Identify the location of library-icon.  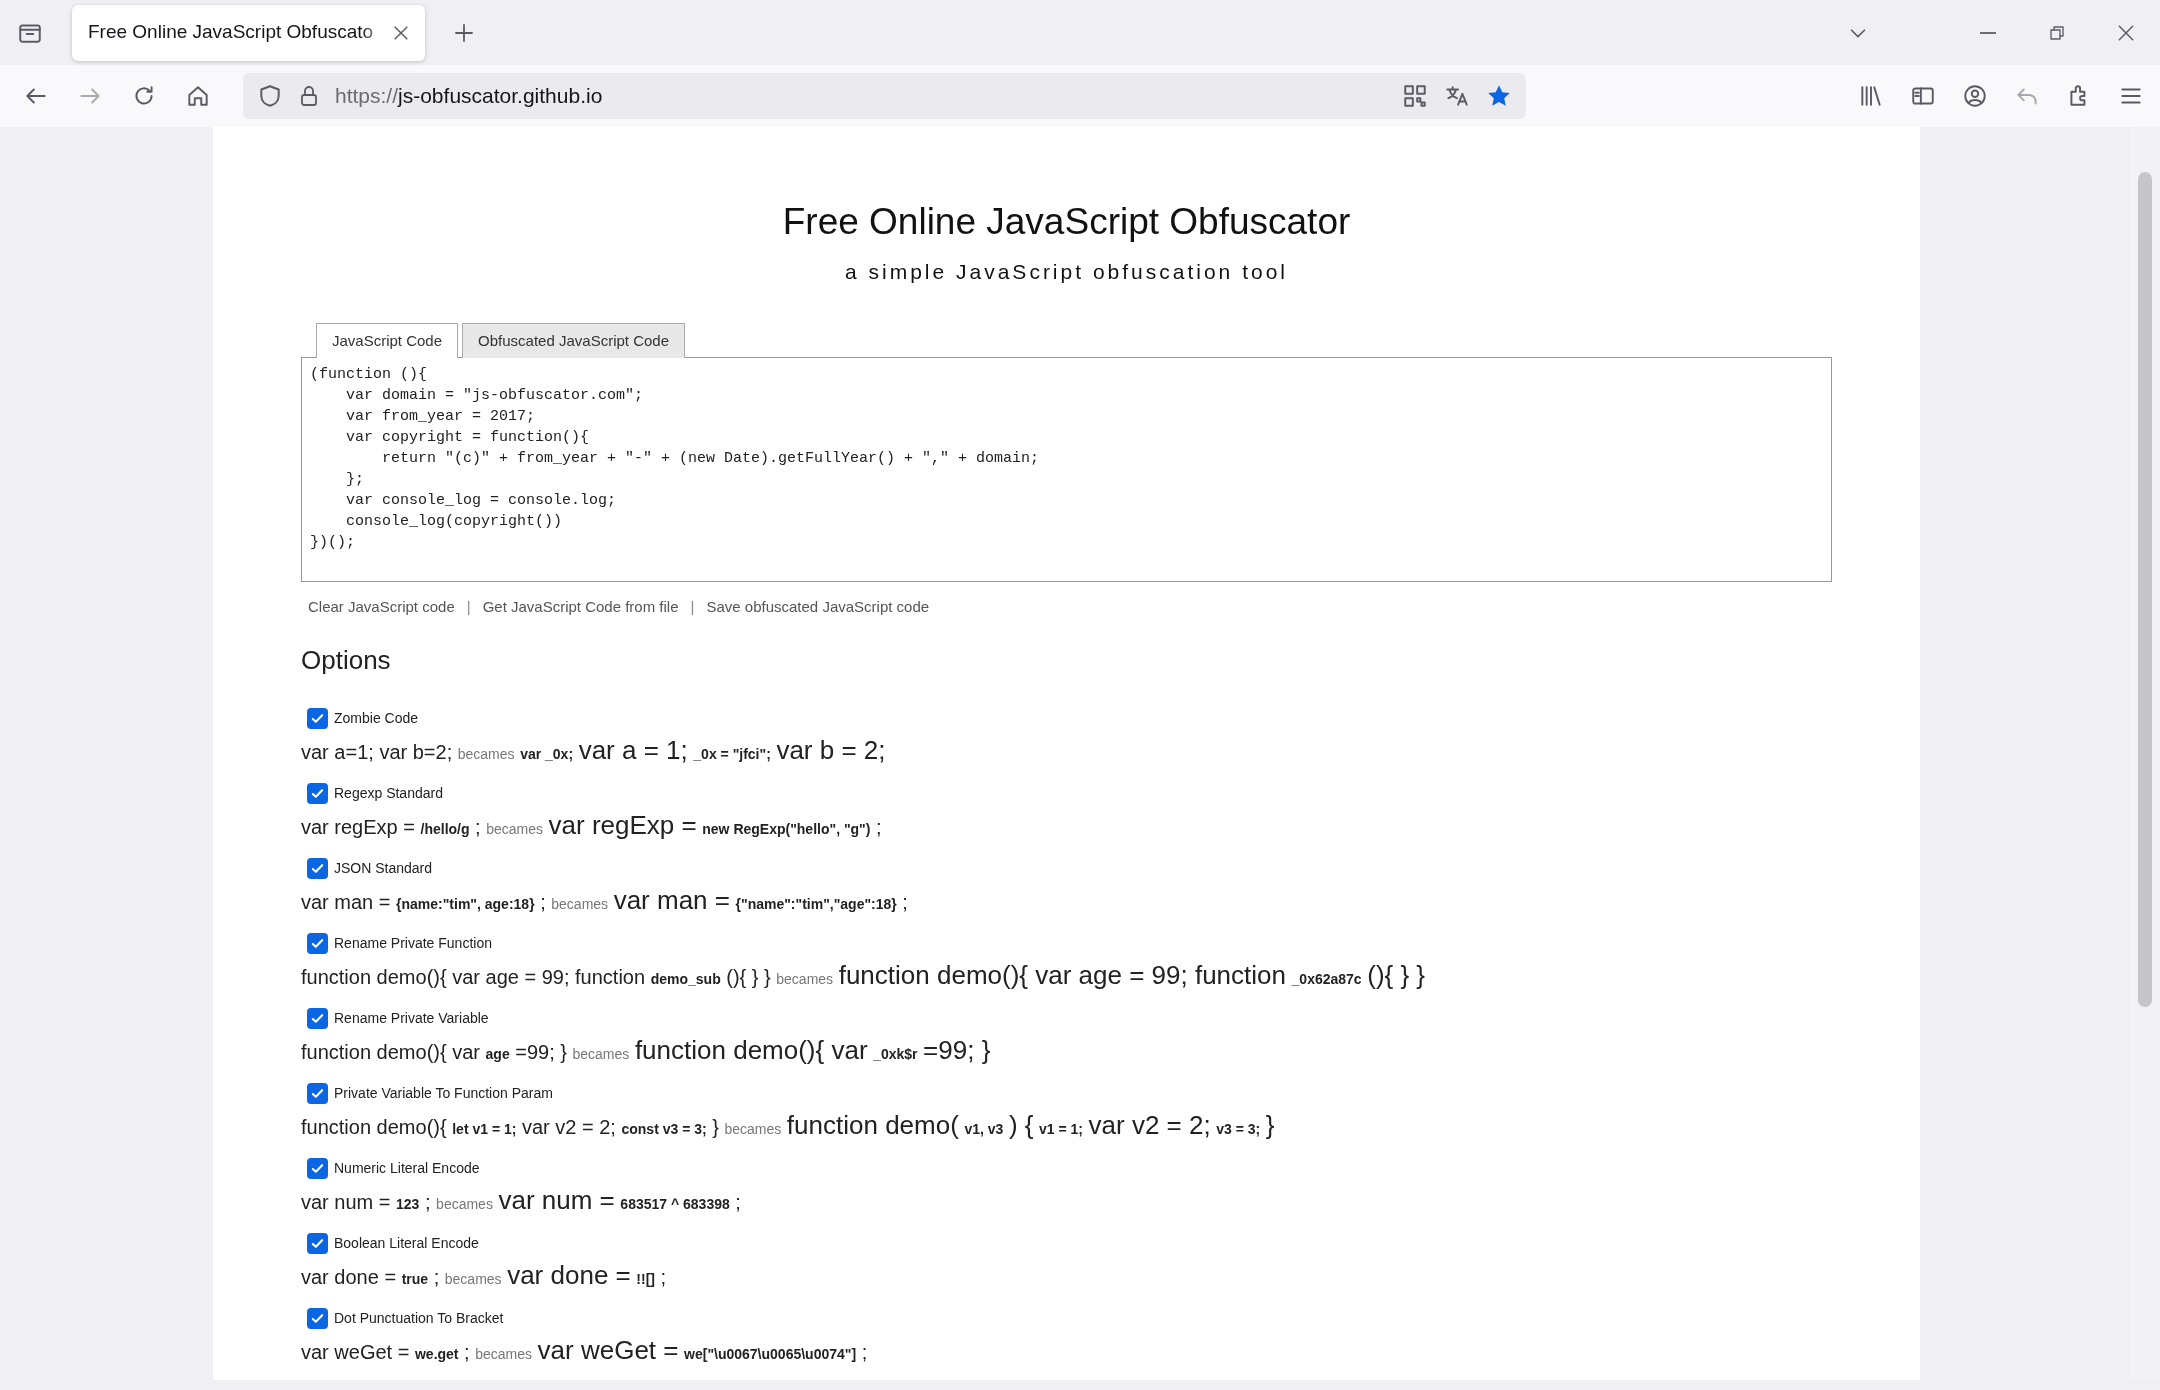
(1871, 96).